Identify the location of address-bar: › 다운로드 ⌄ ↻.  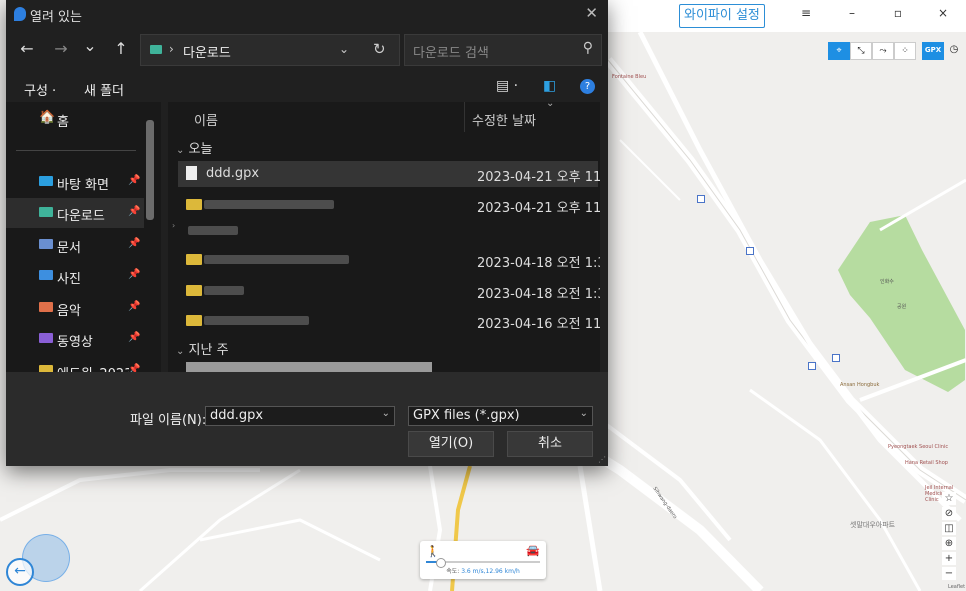
(270, 50).